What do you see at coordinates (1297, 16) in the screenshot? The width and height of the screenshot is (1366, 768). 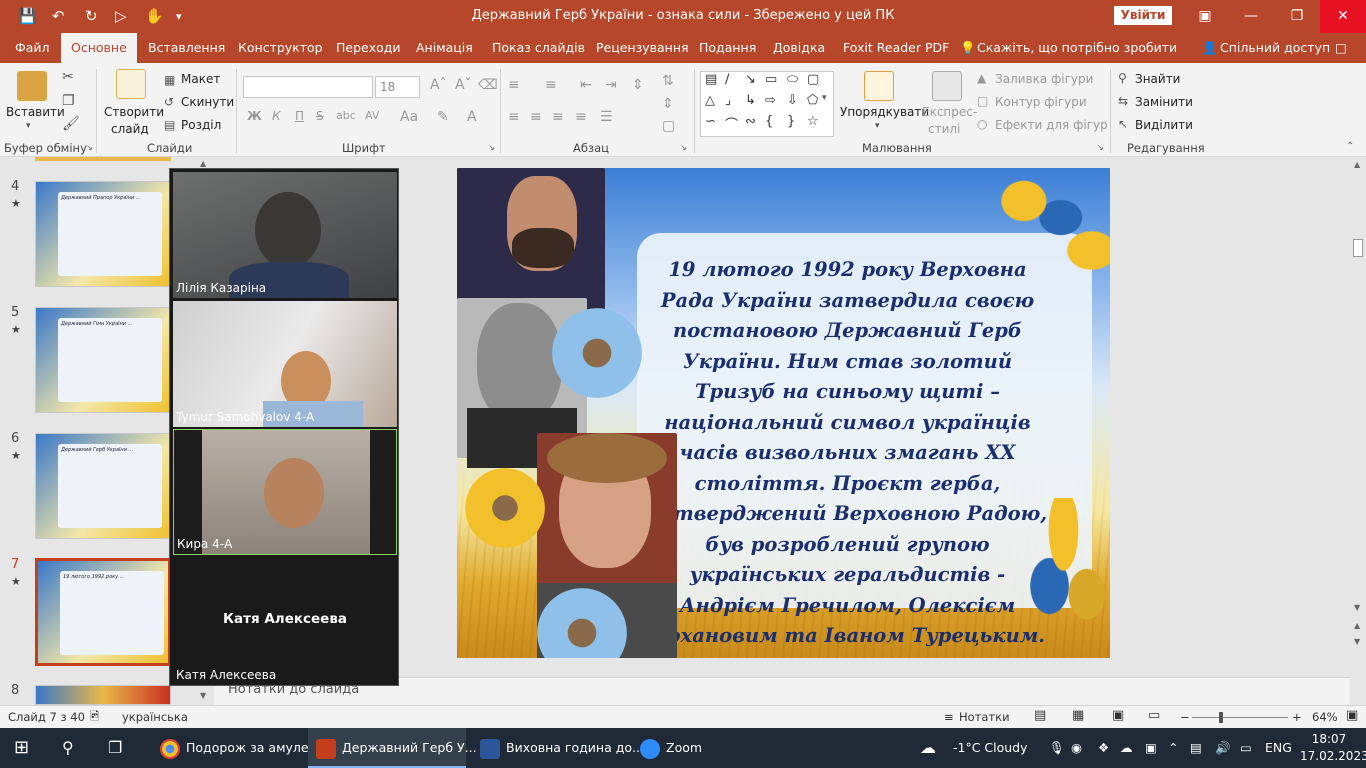 I see `maximize-button: ❐` at bounding box center [1297, 16].